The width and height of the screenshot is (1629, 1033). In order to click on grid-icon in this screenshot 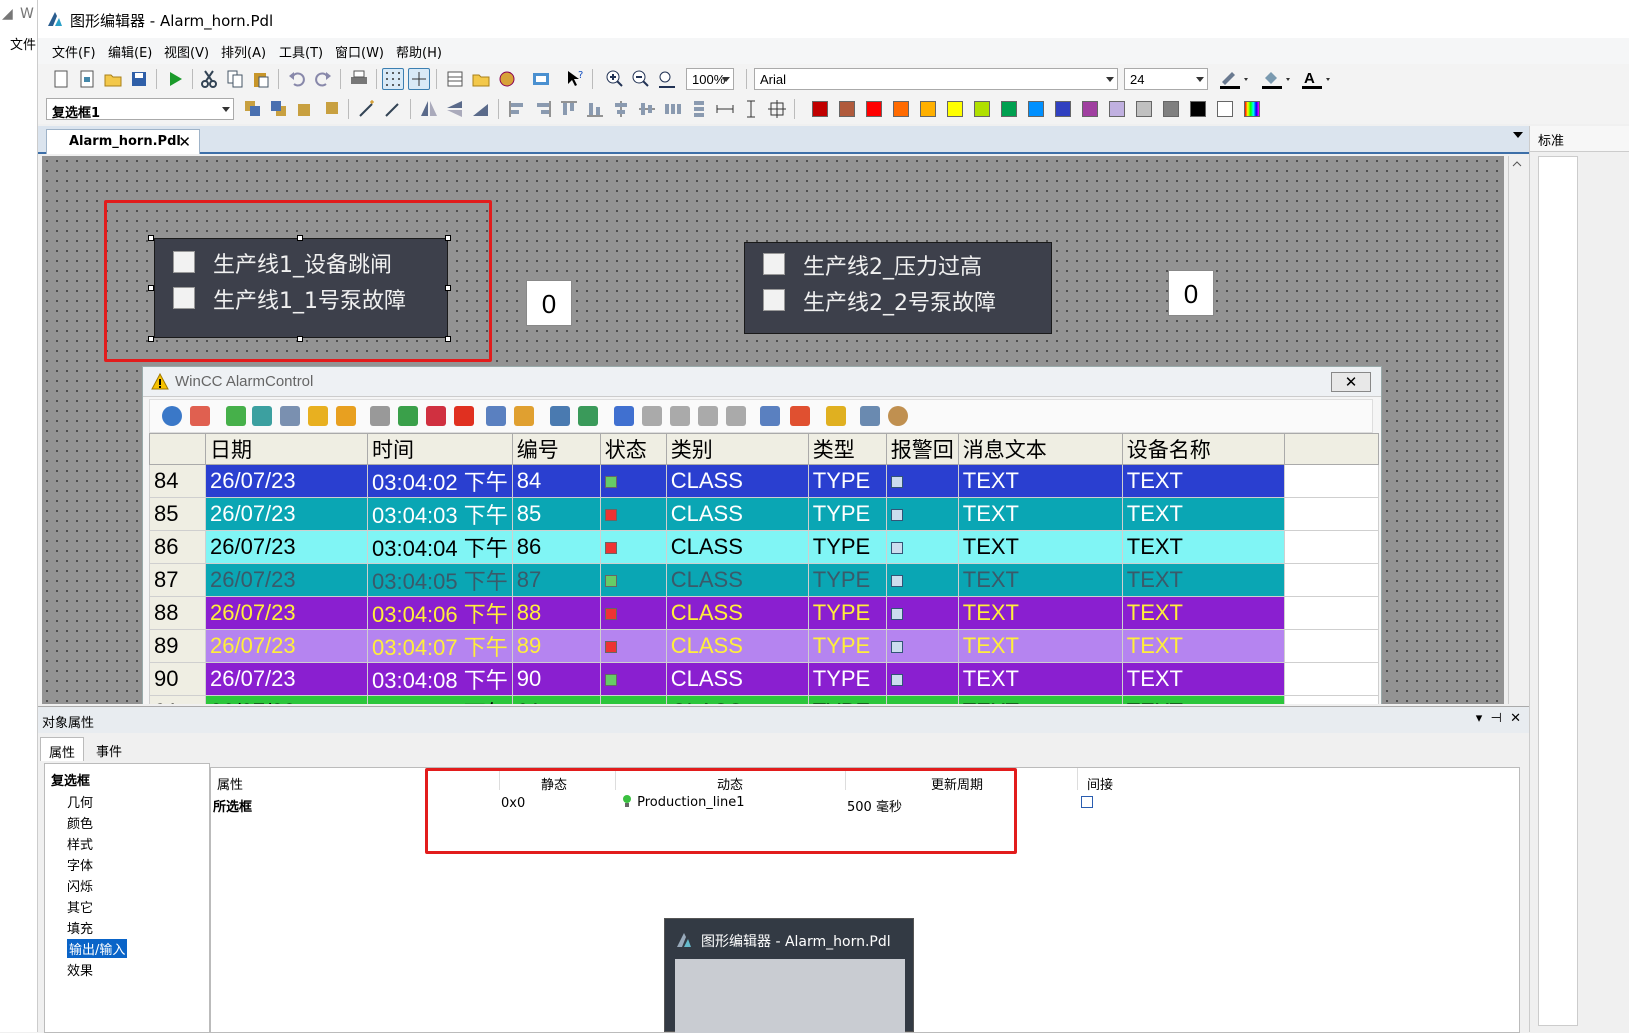, I will do `click(393, 79)`.